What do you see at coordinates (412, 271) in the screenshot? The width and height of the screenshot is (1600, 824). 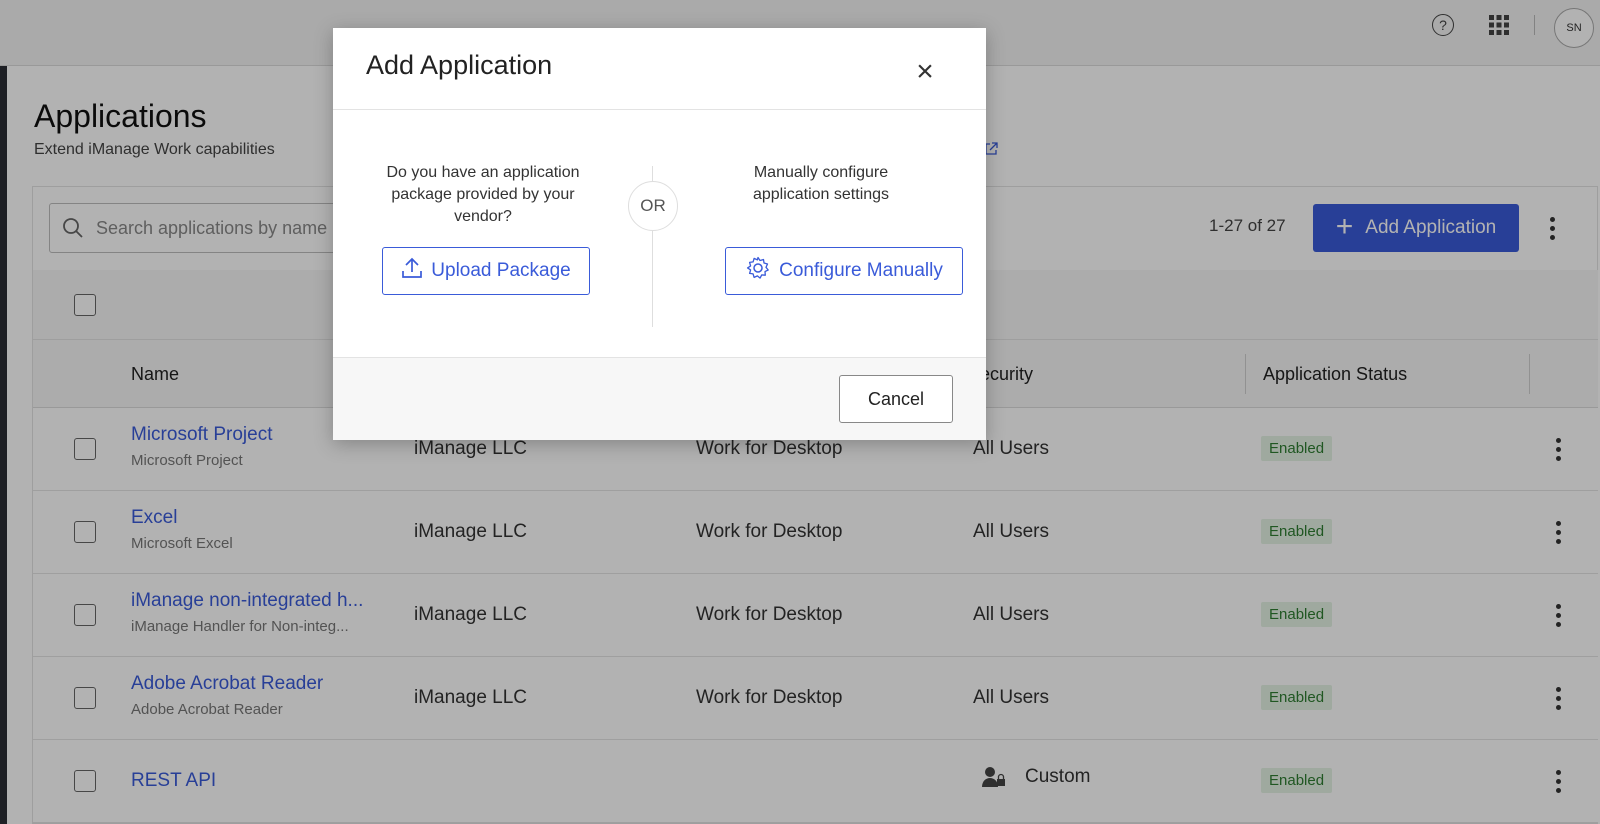 I see `upload-icon` at bounding box center [412, 271].